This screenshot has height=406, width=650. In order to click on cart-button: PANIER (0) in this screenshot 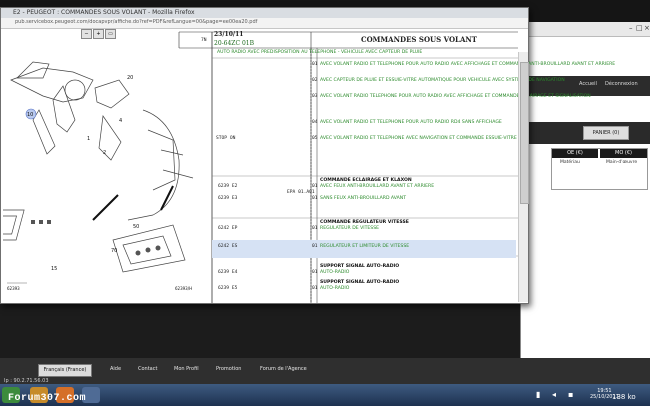, I will do `click(606, 133)`.